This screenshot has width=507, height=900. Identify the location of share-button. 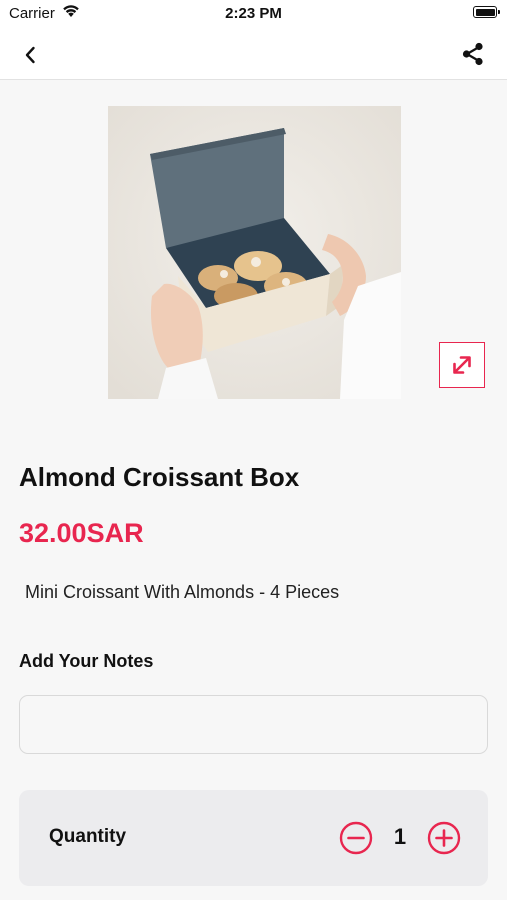
(473, 54).